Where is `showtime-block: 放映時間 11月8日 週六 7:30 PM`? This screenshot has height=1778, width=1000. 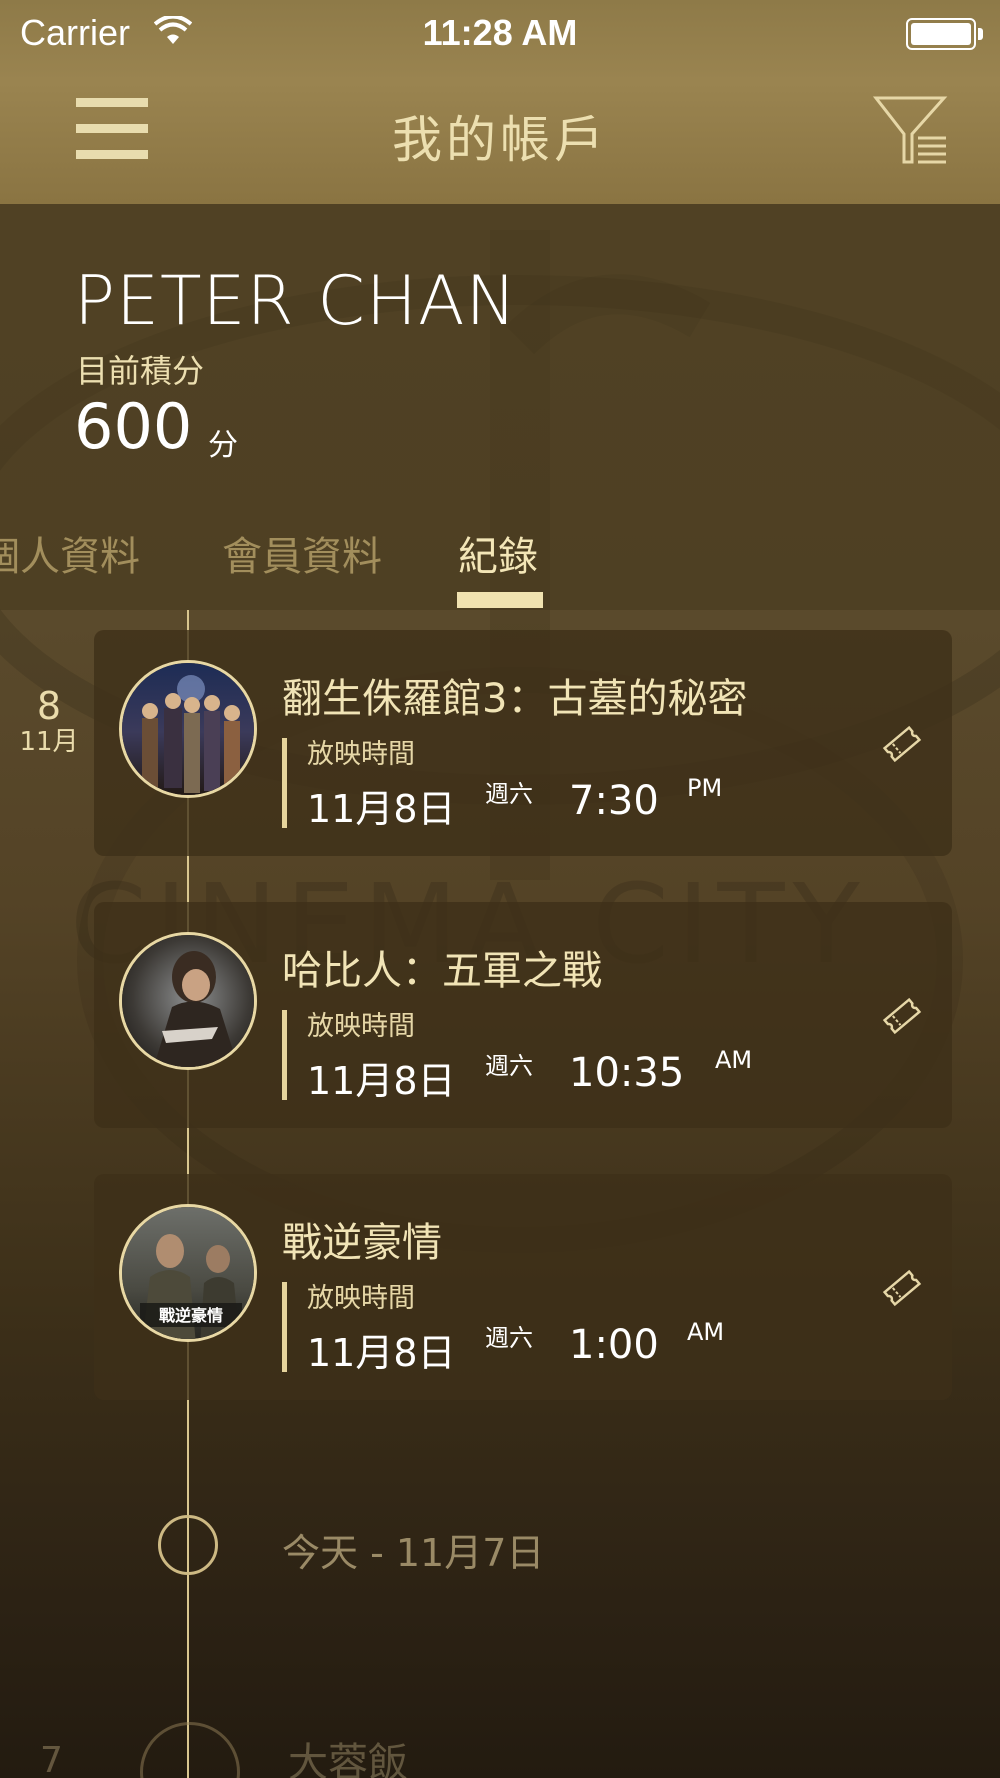
showtime-block: 放映時間 11月8日 週六 7:30 PM is located at coordinates (502, 784).